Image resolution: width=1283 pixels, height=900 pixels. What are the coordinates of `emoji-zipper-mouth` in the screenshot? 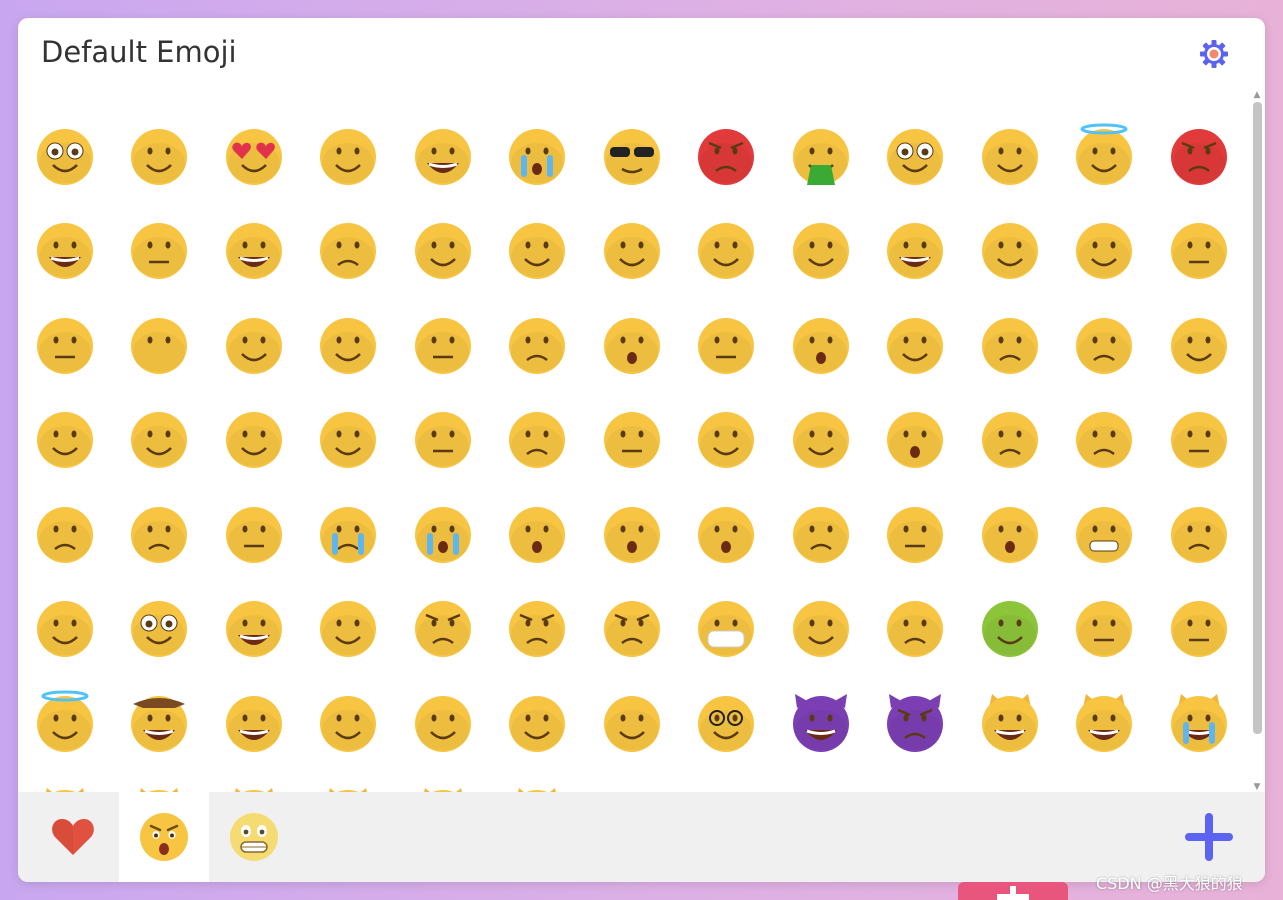 It's located at (726, 344).